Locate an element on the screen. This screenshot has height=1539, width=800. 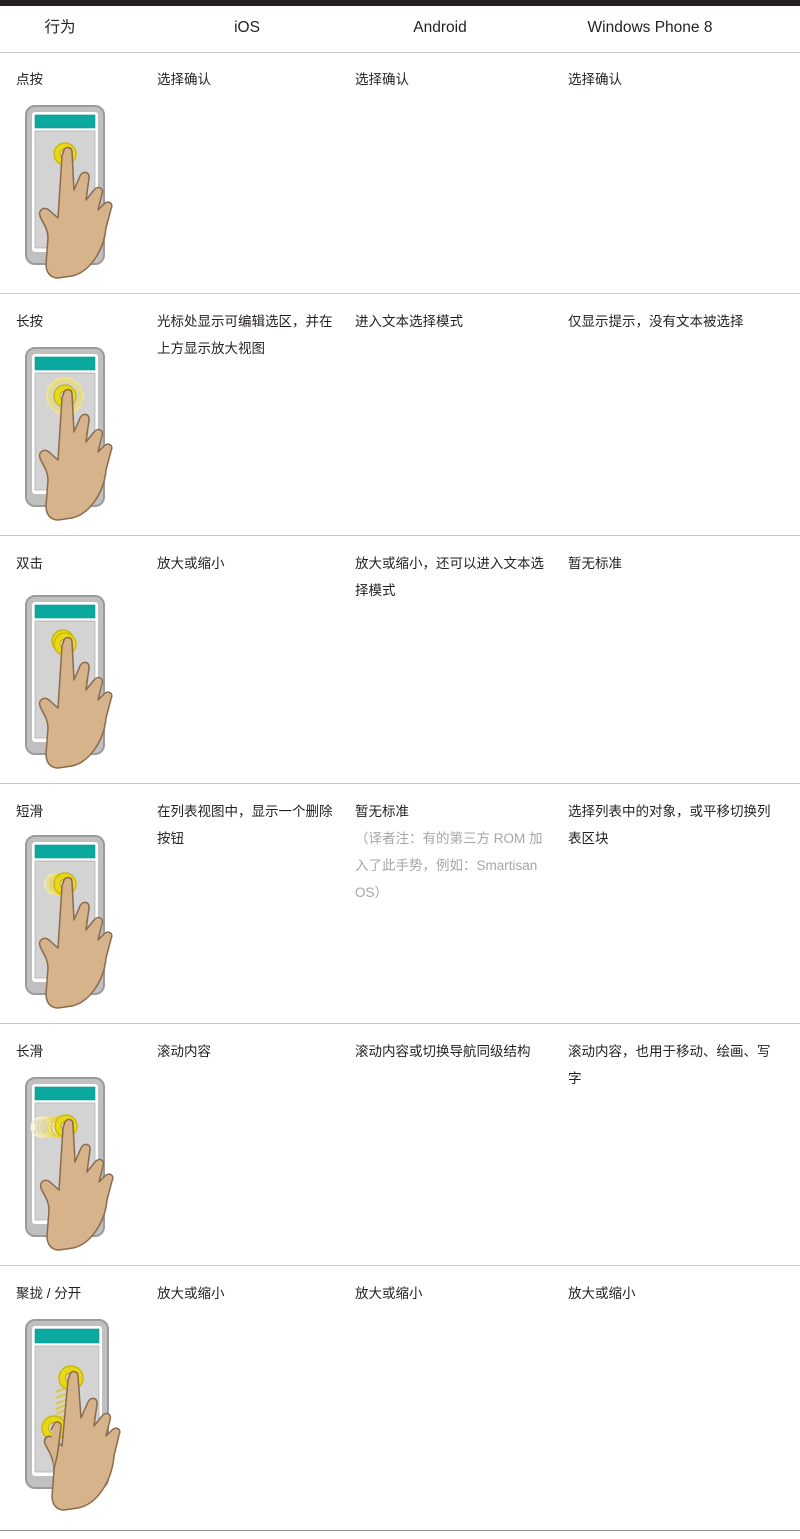
wp8-description: 滚动内容，也用于移动、绘画、写字 is located at coordinates (669, 1065).